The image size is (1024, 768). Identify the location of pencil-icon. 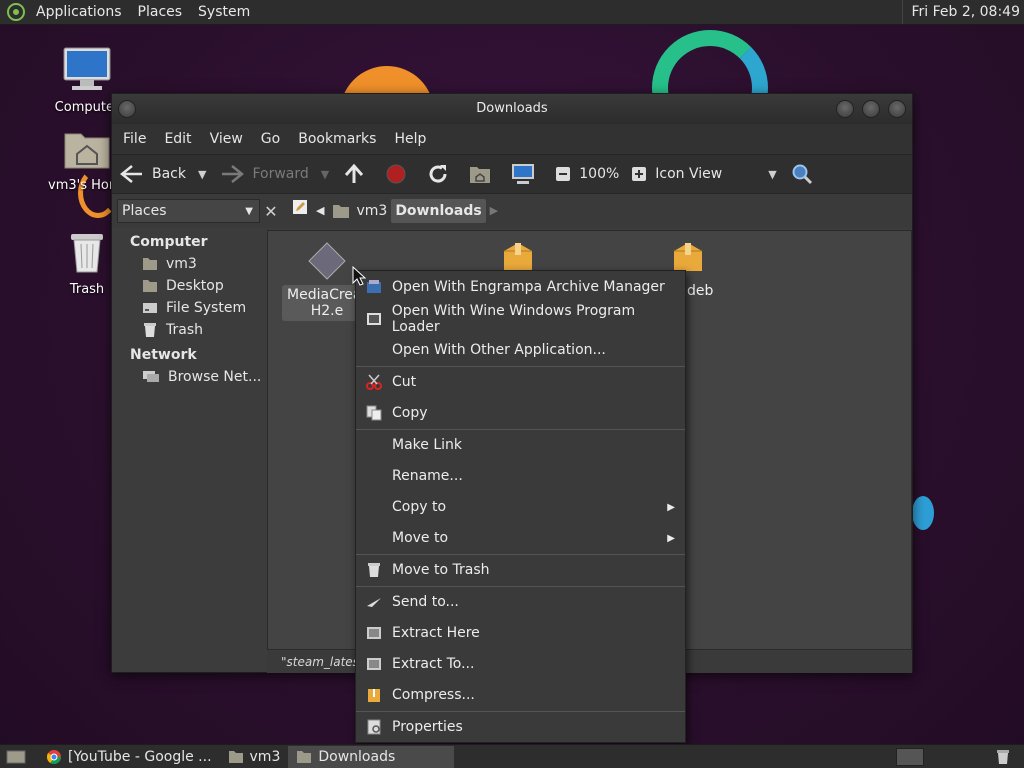
(300, 207).